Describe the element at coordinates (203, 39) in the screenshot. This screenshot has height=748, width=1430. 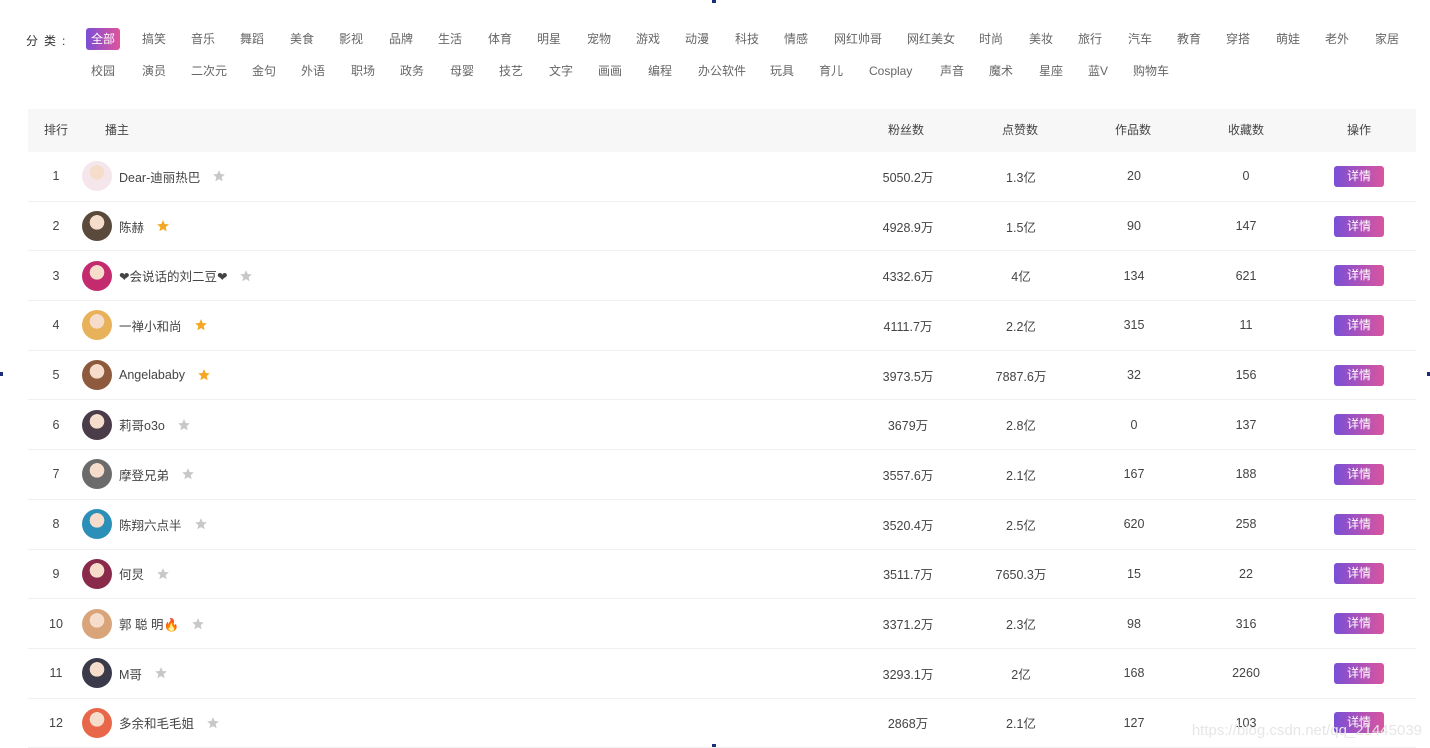
I see `category-row1-2: 音乐` at that location.